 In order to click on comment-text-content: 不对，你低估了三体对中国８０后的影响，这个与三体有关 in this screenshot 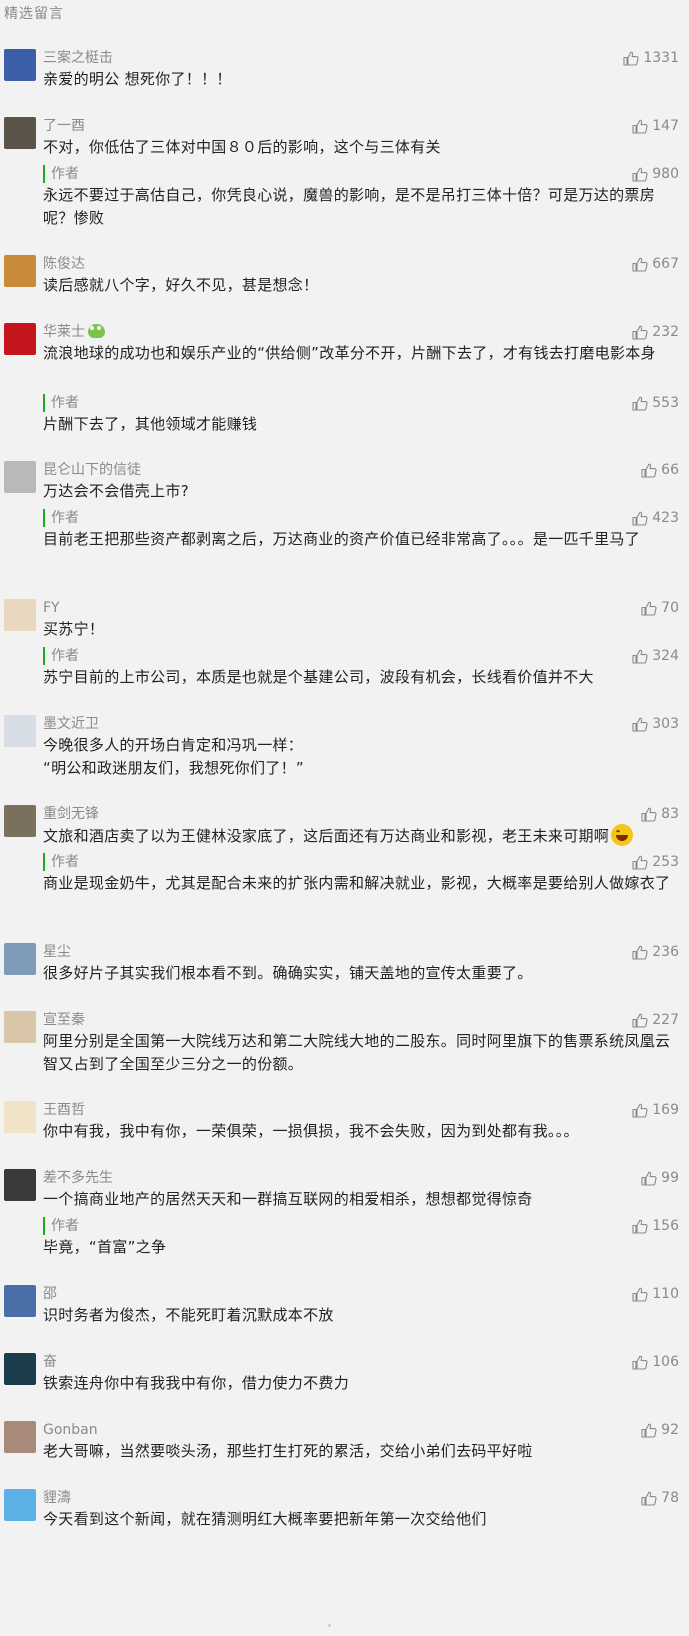, I will do `click(242, 147)`.